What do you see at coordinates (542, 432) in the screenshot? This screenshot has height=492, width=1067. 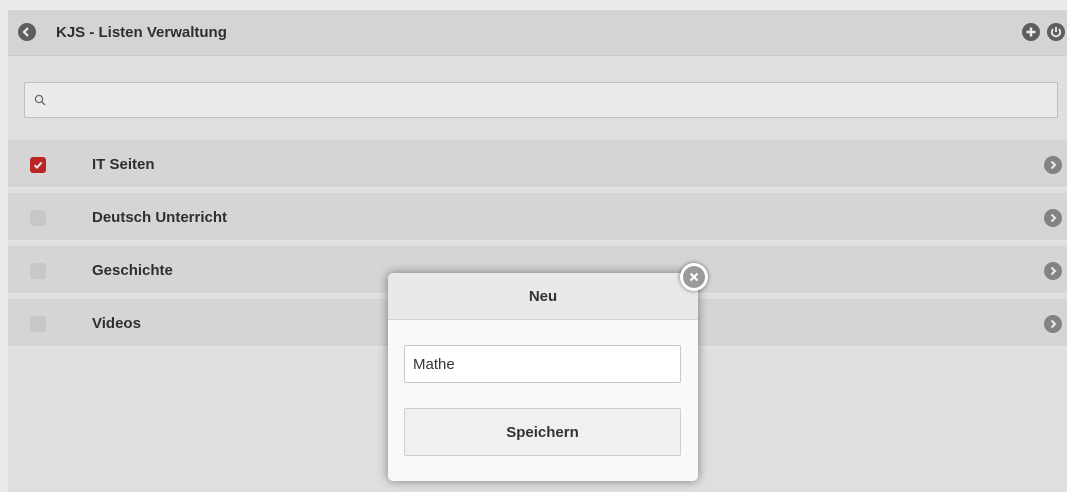 I see `save-button: Speichern` at bounding box center [542, 432].